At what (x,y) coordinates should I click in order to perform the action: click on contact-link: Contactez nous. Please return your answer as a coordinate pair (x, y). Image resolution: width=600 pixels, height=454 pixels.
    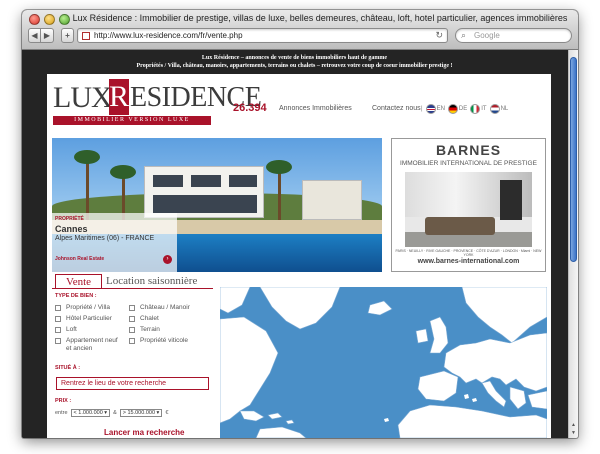
    Looking at the image, I should click on (396, 108).